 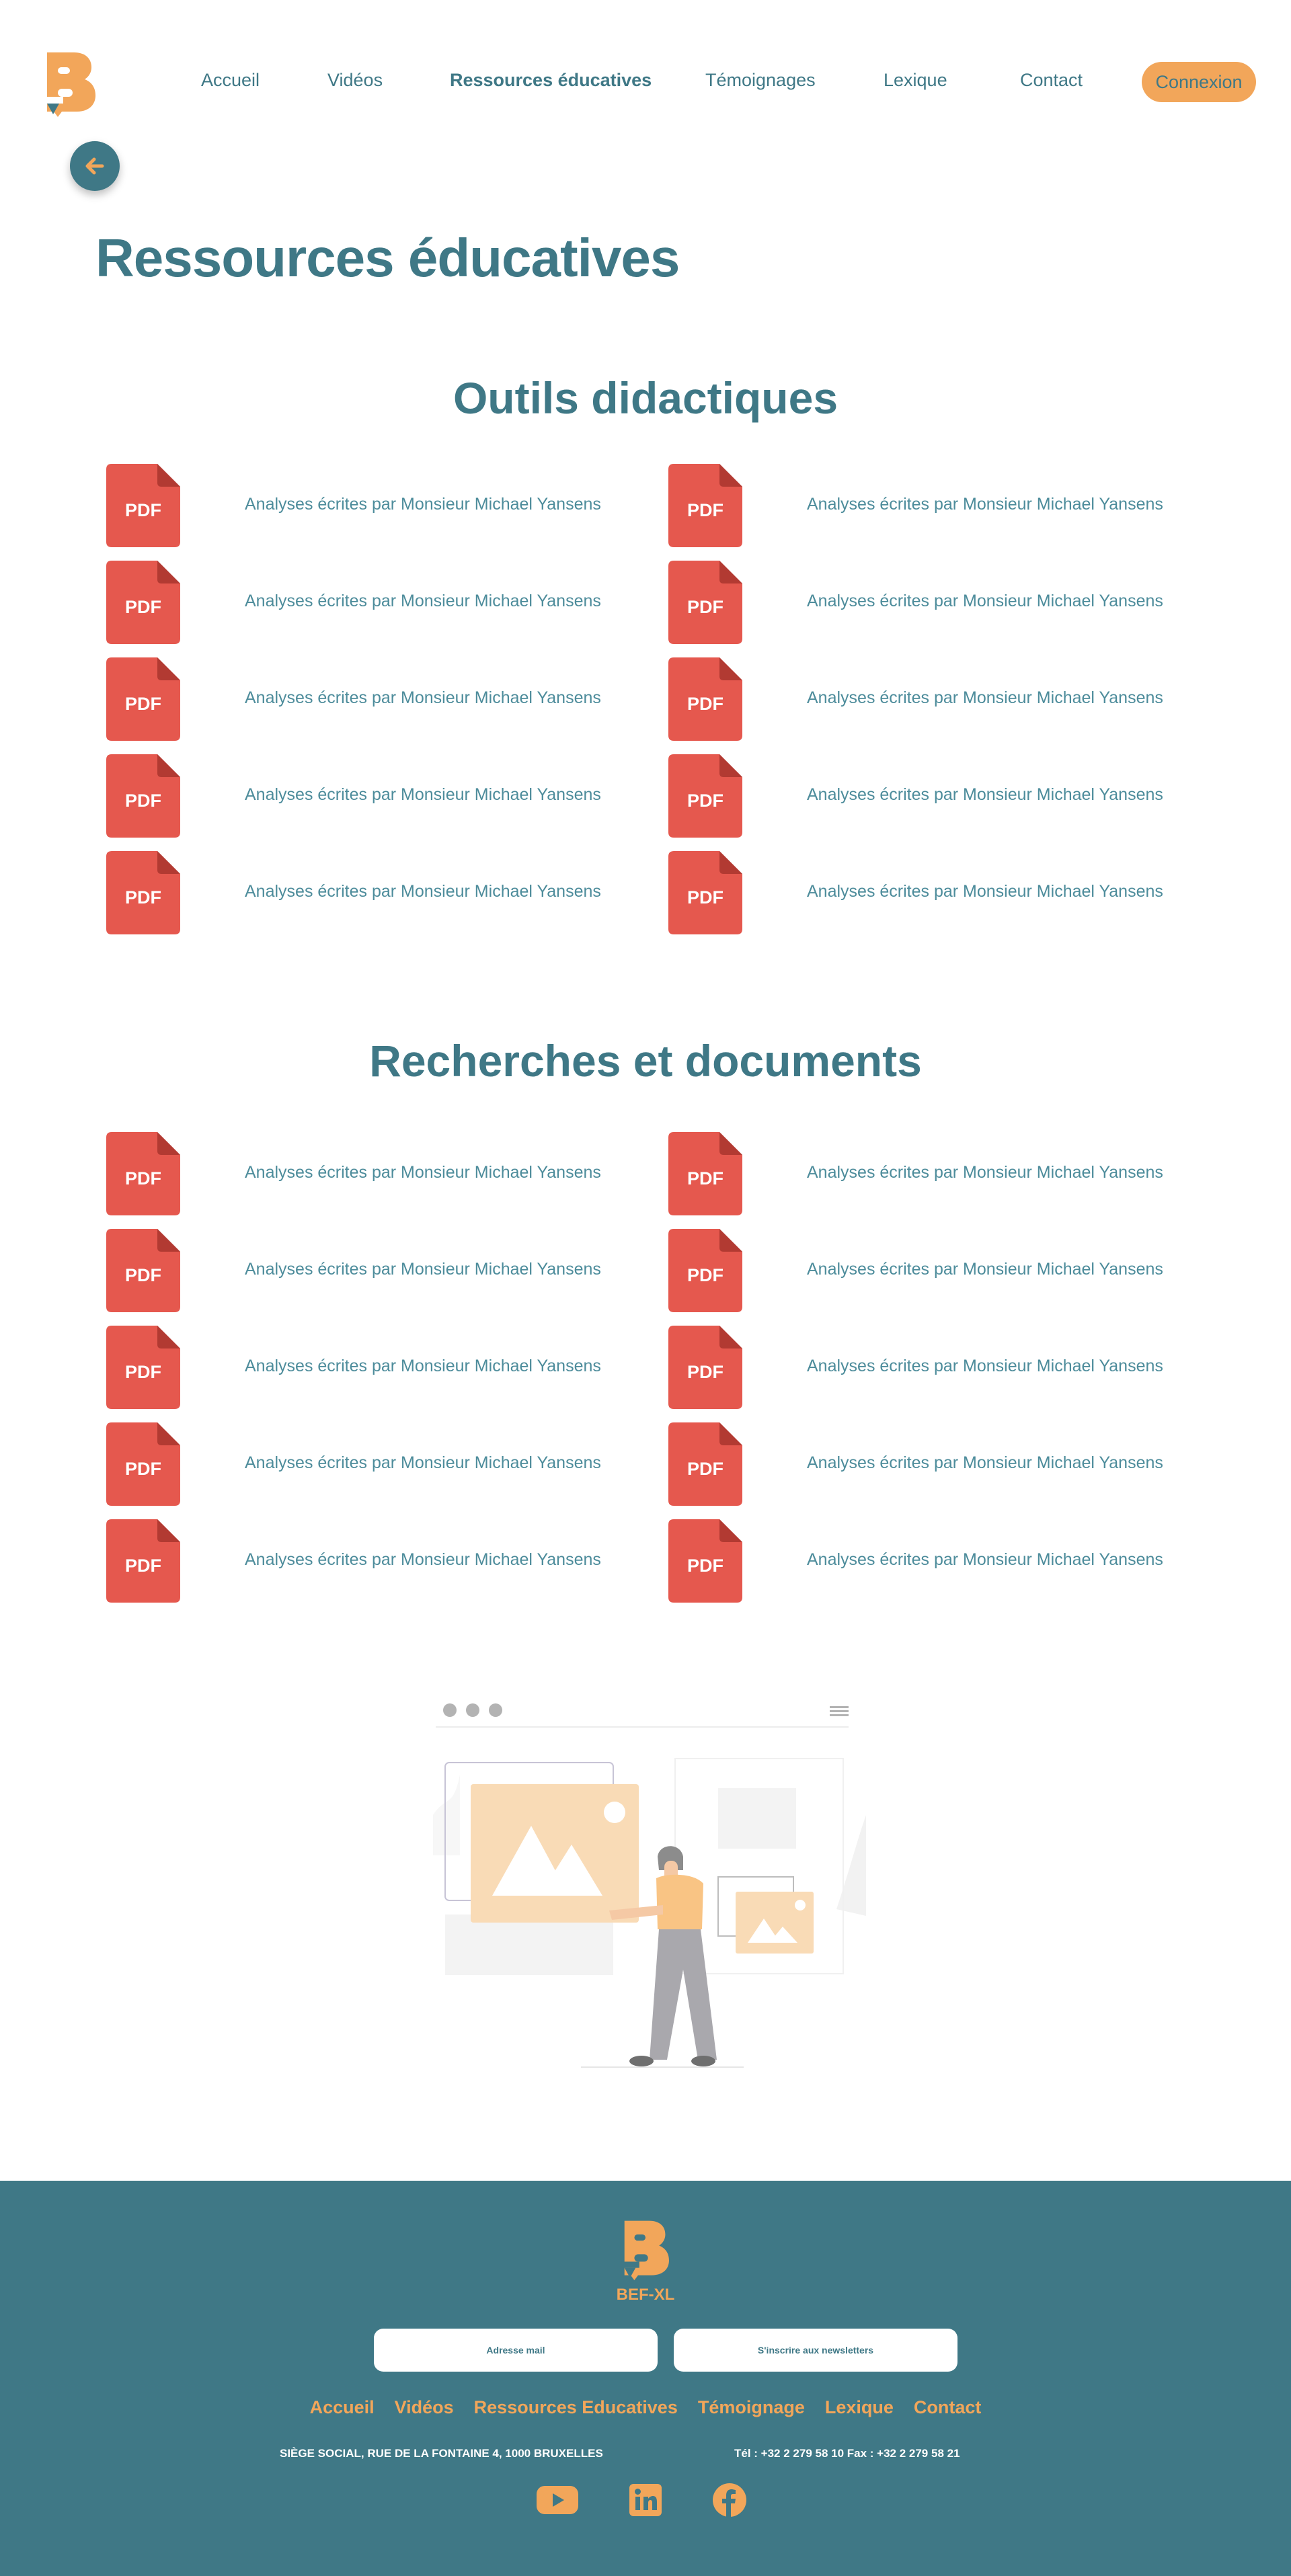 What do you see at coordinates (815, 2350) in the screenshot?
I see `newsletter-subscribe-button: S'inscrire aux newsletters` at bounding box center [815, 2350].